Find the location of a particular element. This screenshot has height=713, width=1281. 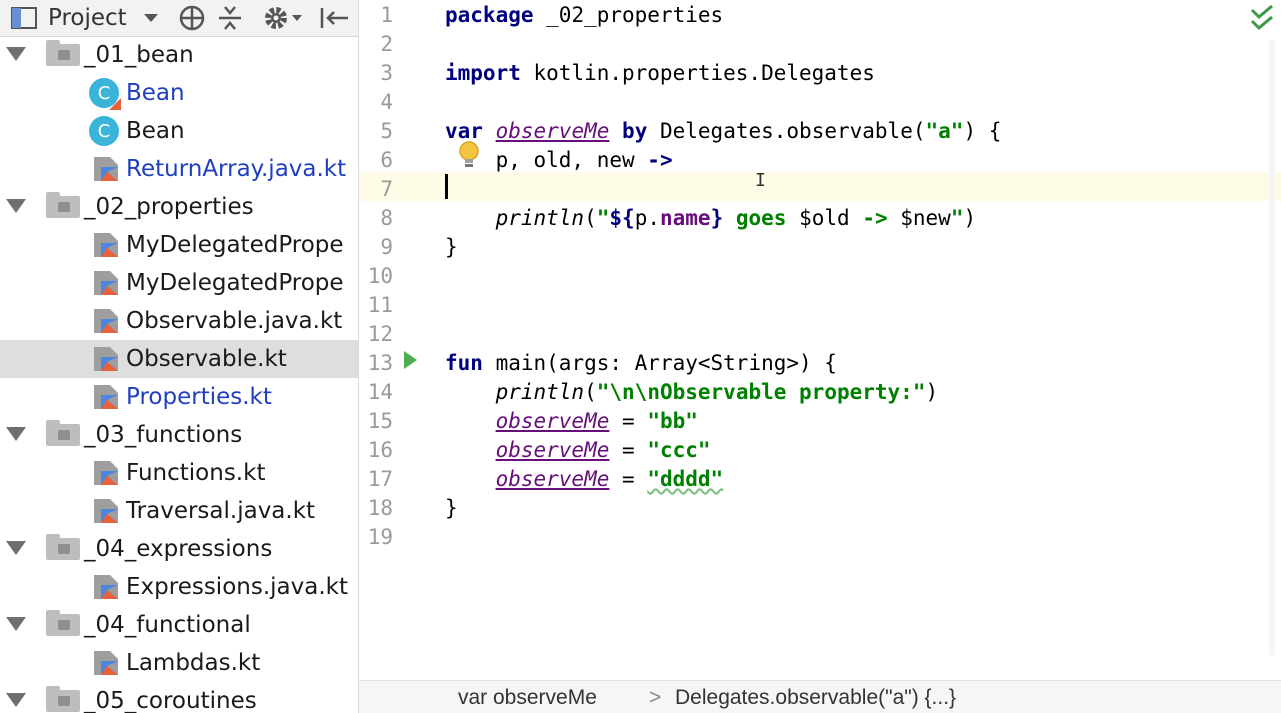

tree-item-returnarray: ReturnArray.java.kt is located at coordinates (179, 169).